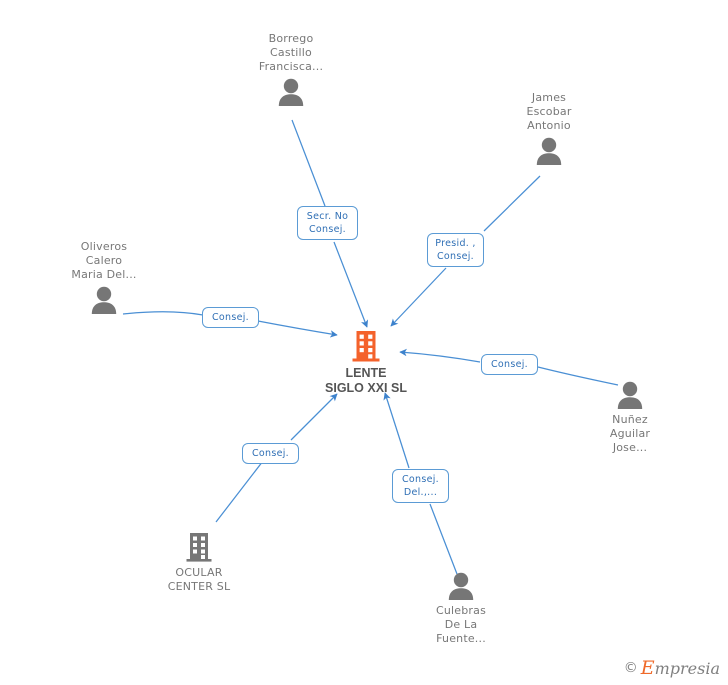 The height and width of the screenshot is (685, 728). Describe the element at coordinates (455, 250) in the screenshot. I see `edge-label-presid-consej: Presid. , Consej.` at that location.